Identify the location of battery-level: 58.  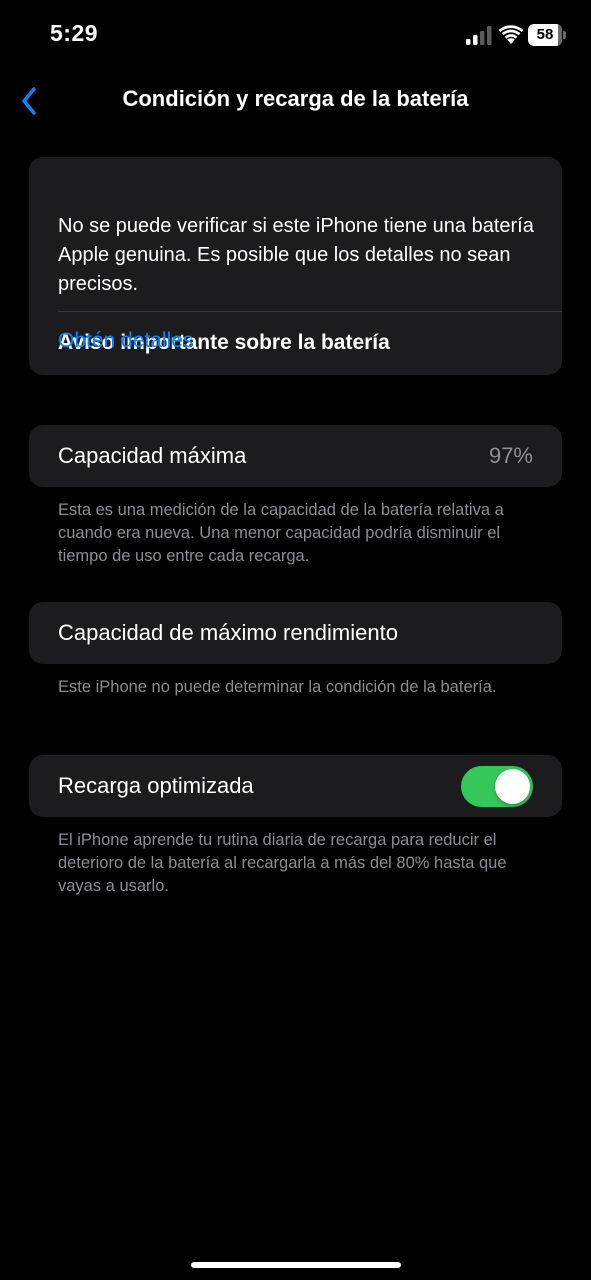
(545, 35).